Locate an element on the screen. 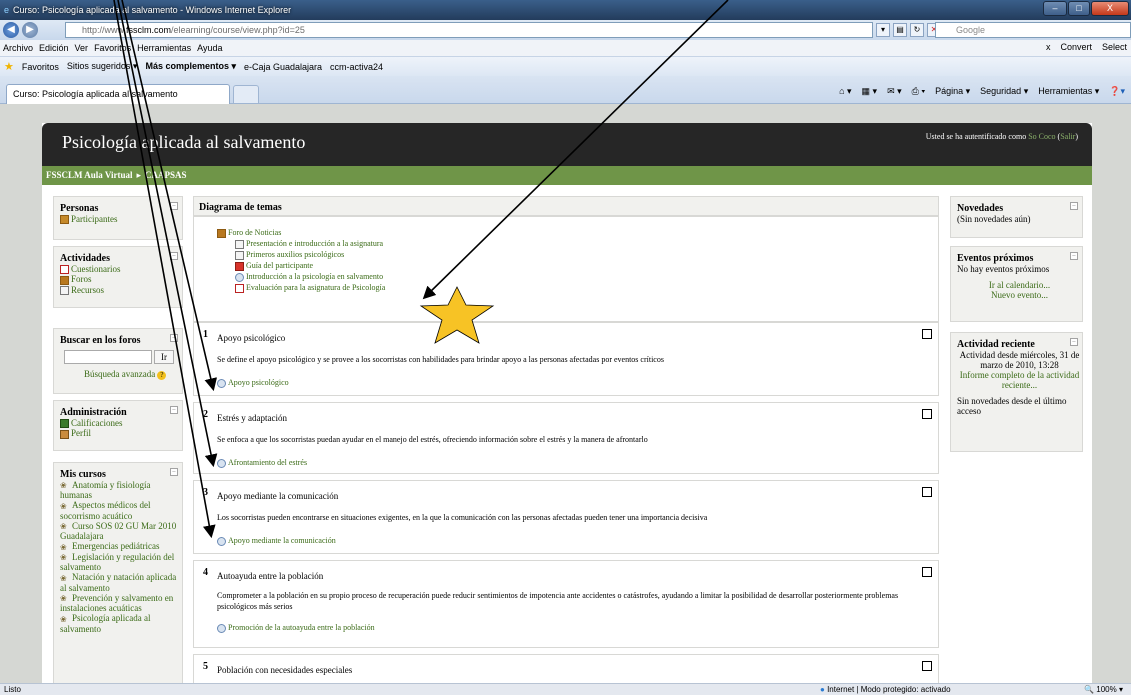 This screenshot has width=1131, height=695. resource-item: Primeros auxilios psicológicos is located at coordinates (565, 254).